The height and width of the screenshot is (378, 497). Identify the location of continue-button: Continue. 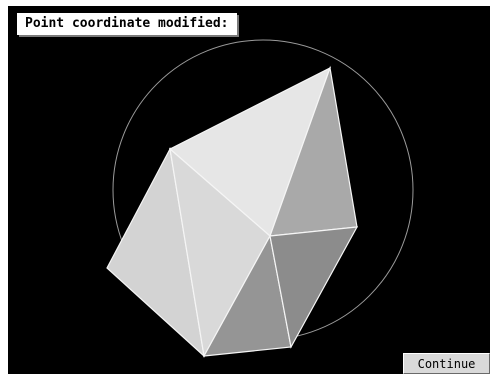
(446, 363).